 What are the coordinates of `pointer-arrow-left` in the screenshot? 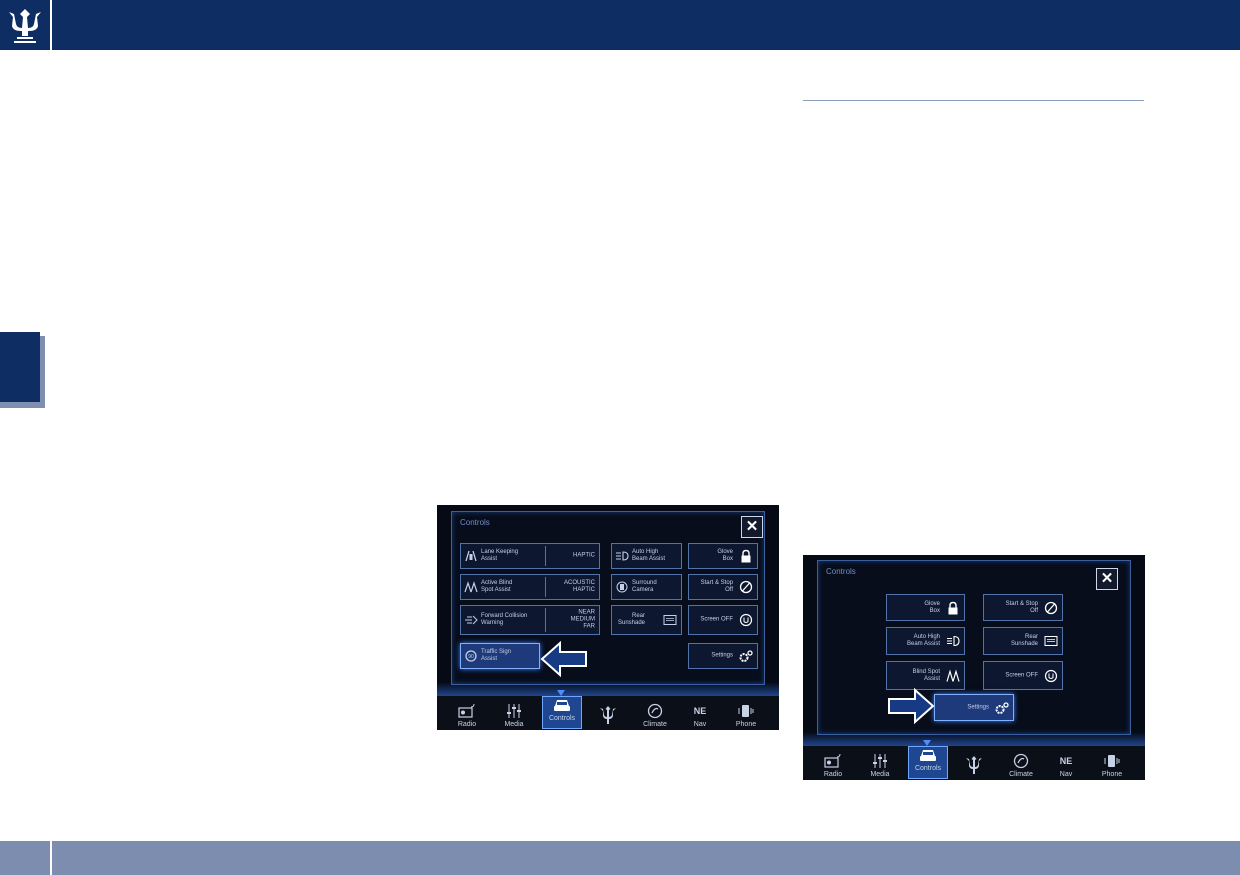 It's located at (563, 659).